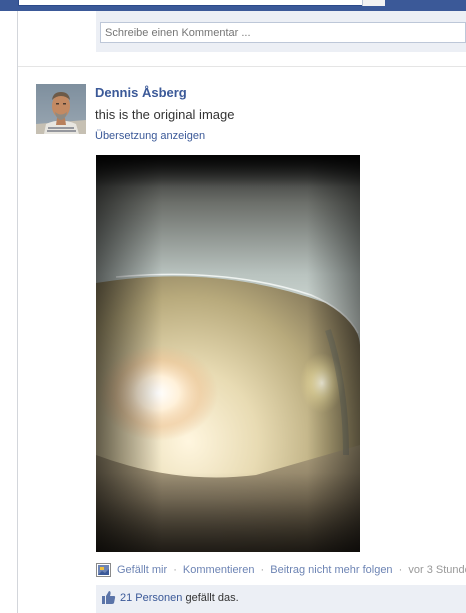  Describe the element at coordinates (142, 570) in the screenshot. I see `like-link: Gefällt mir` at that location.